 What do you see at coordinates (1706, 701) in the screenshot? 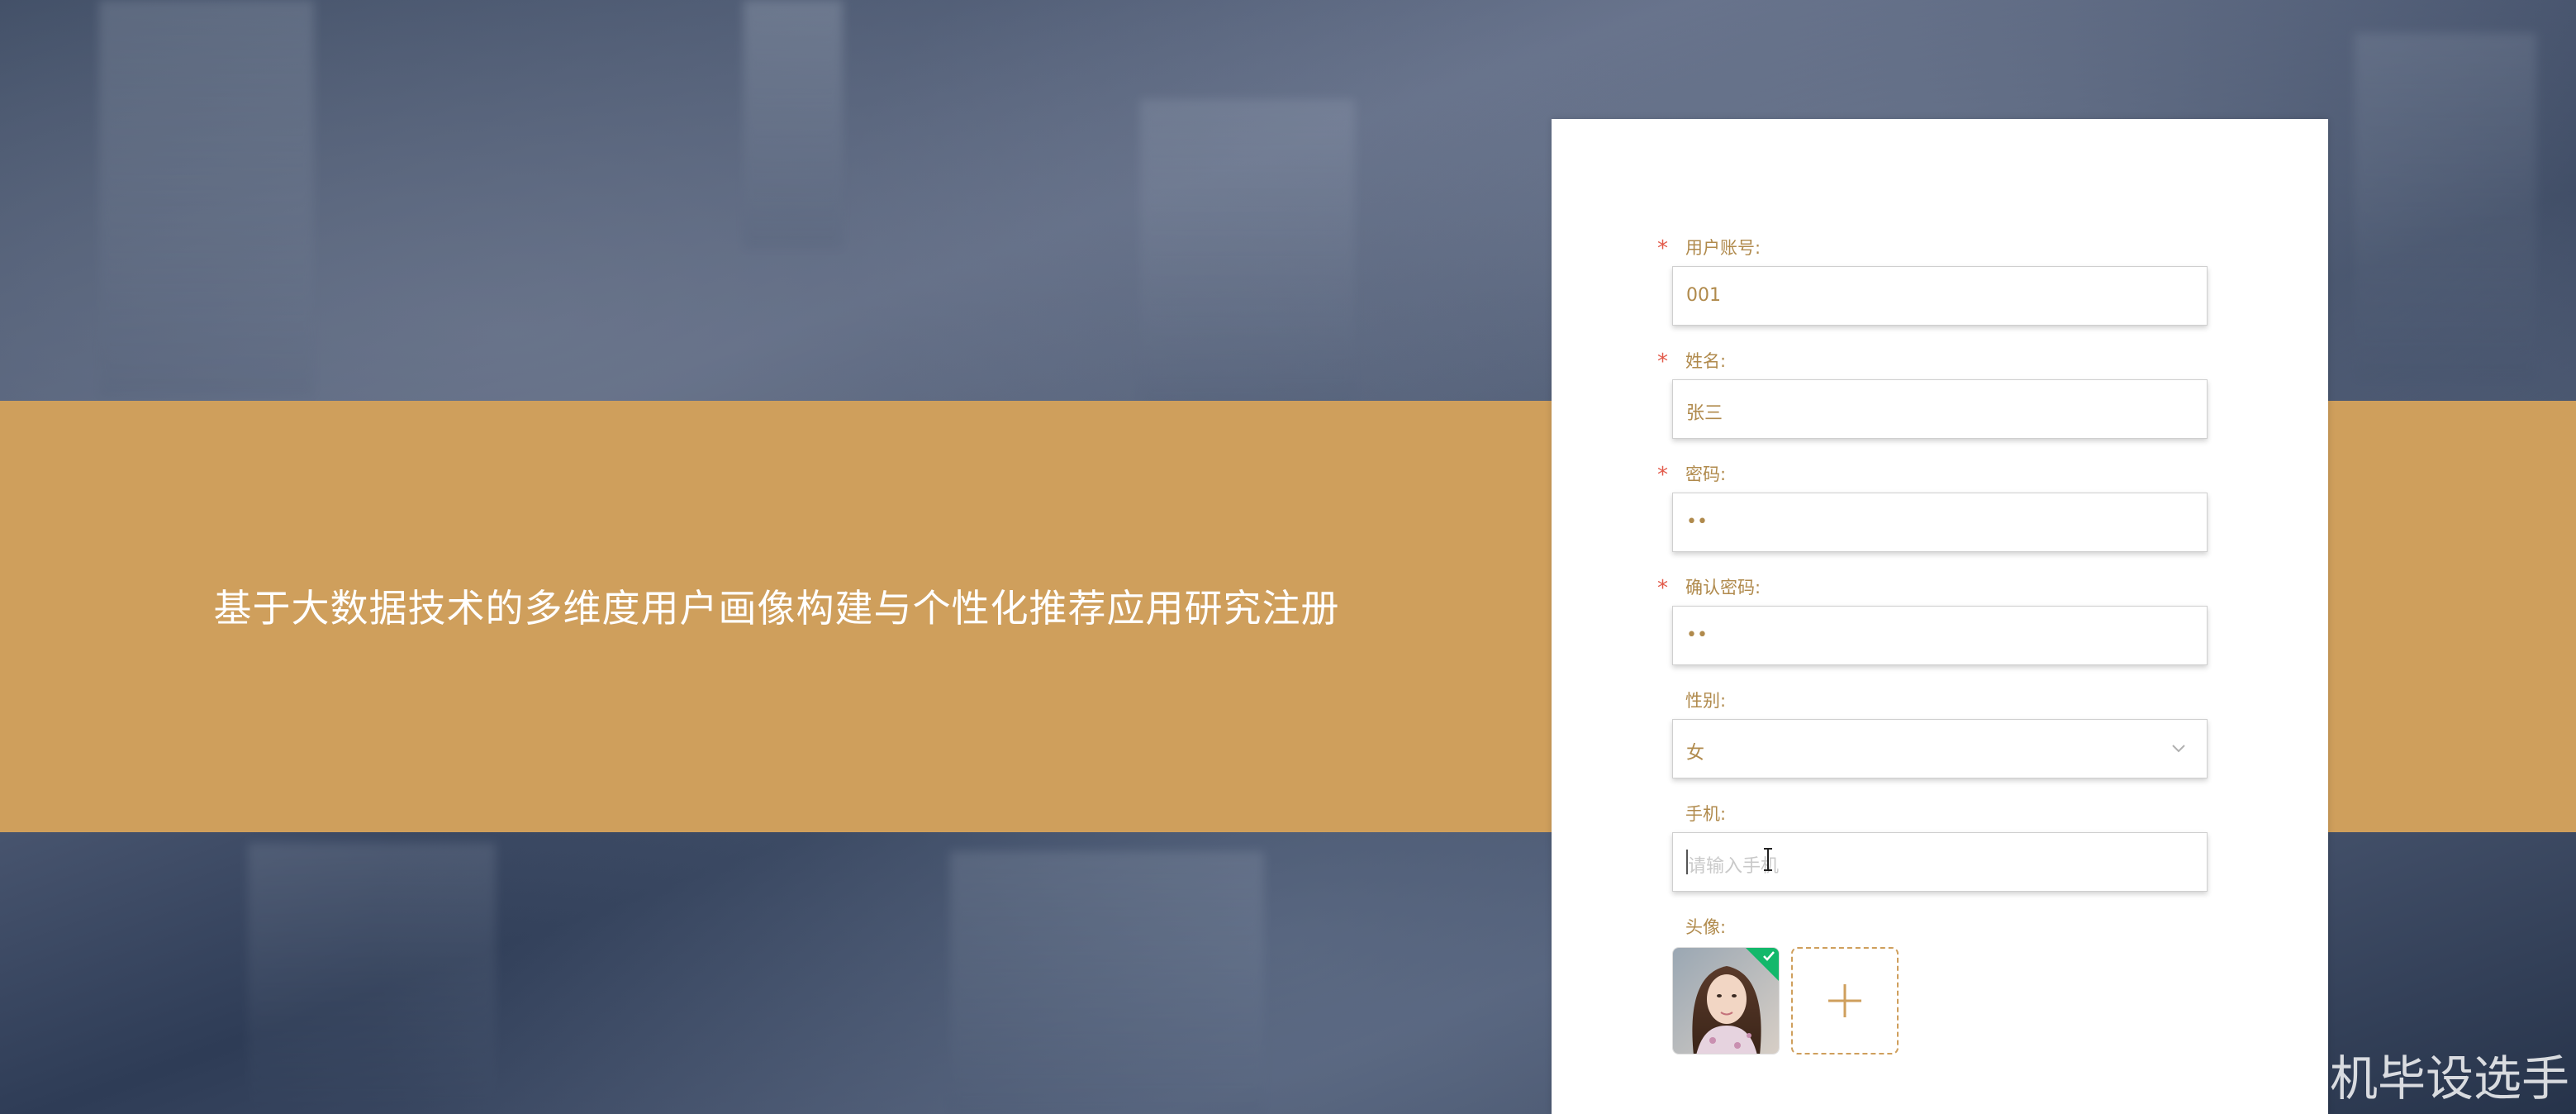
I see `gender-label: 性别:` at bounding box center [1706, 701].